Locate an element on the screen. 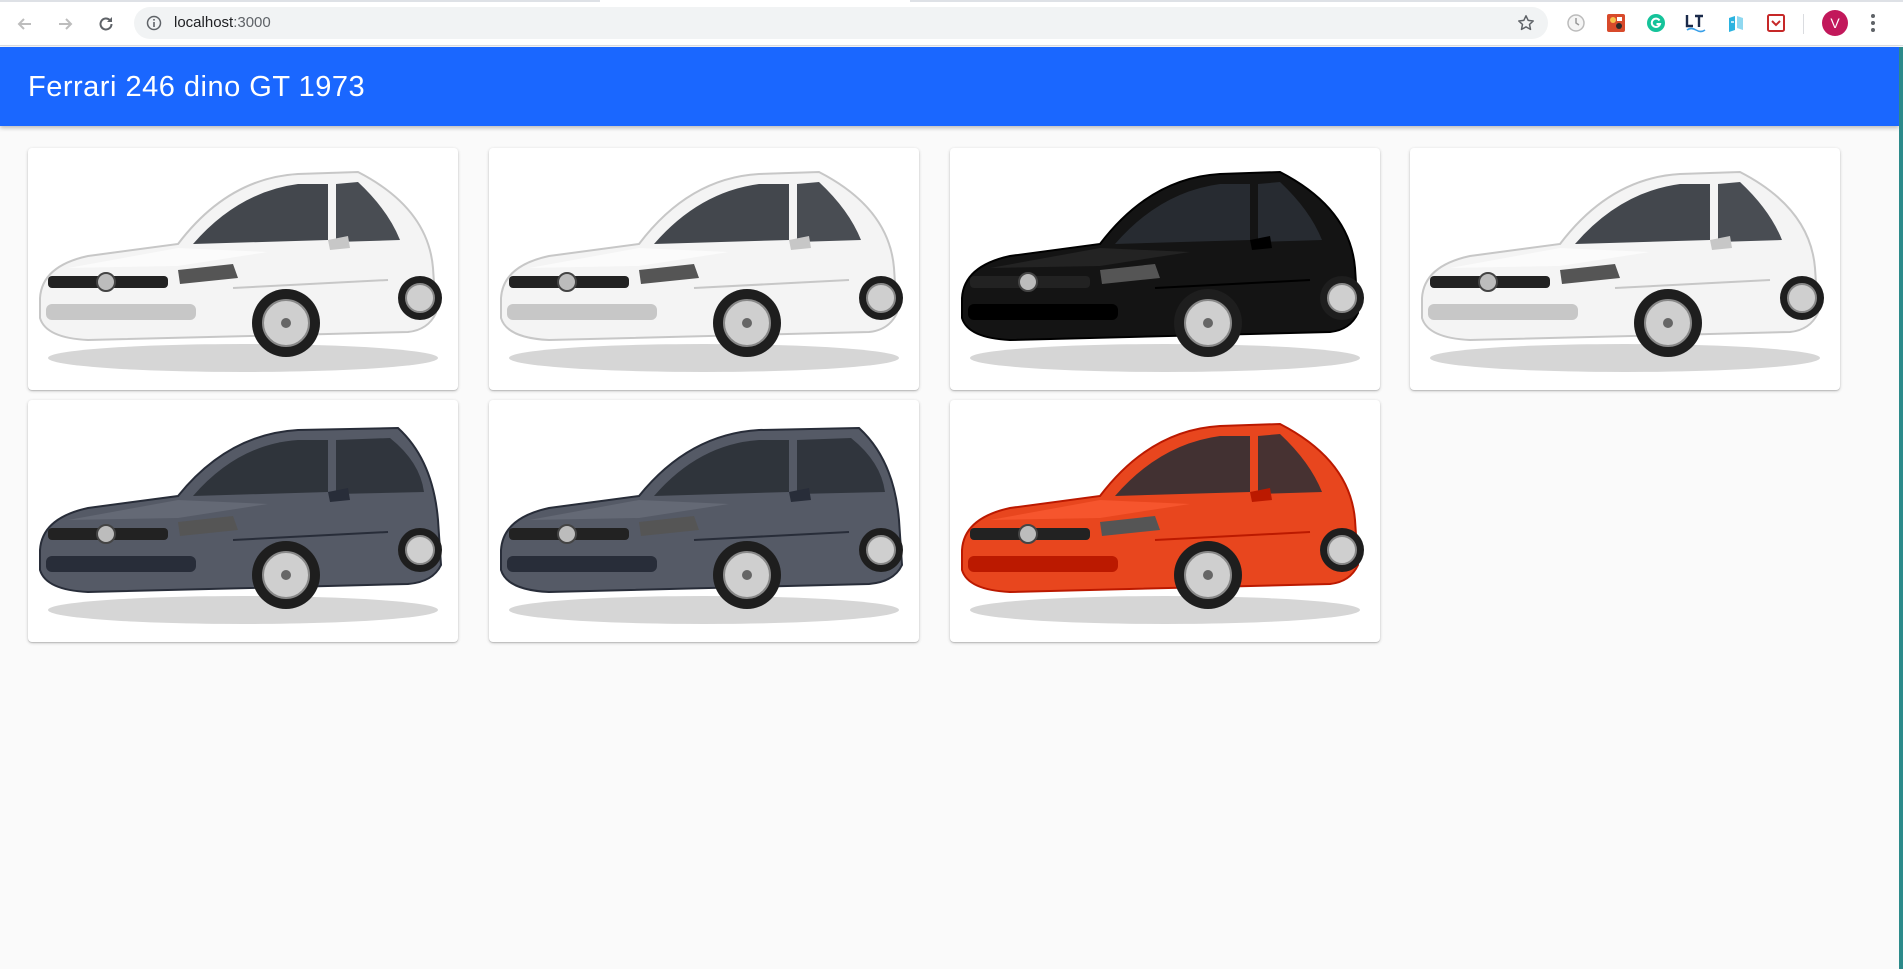 The height and width of the screenshot is (969, 1903). arrow-right-icon is located at coordinates (66, 24).